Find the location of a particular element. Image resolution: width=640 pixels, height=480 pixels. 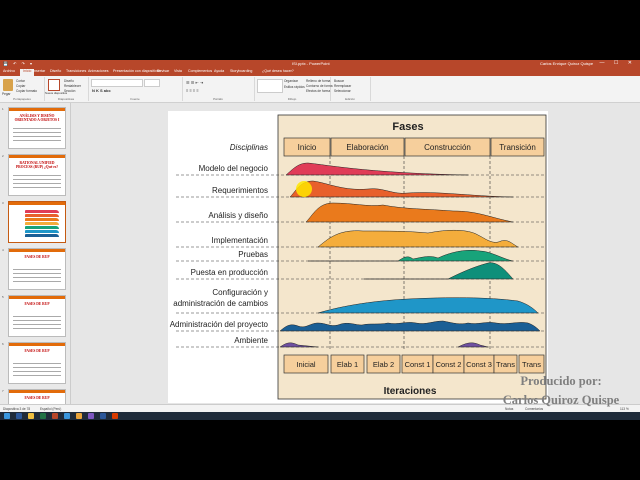

discipline-label: Requerimientos is located at coordinates (240, 190).